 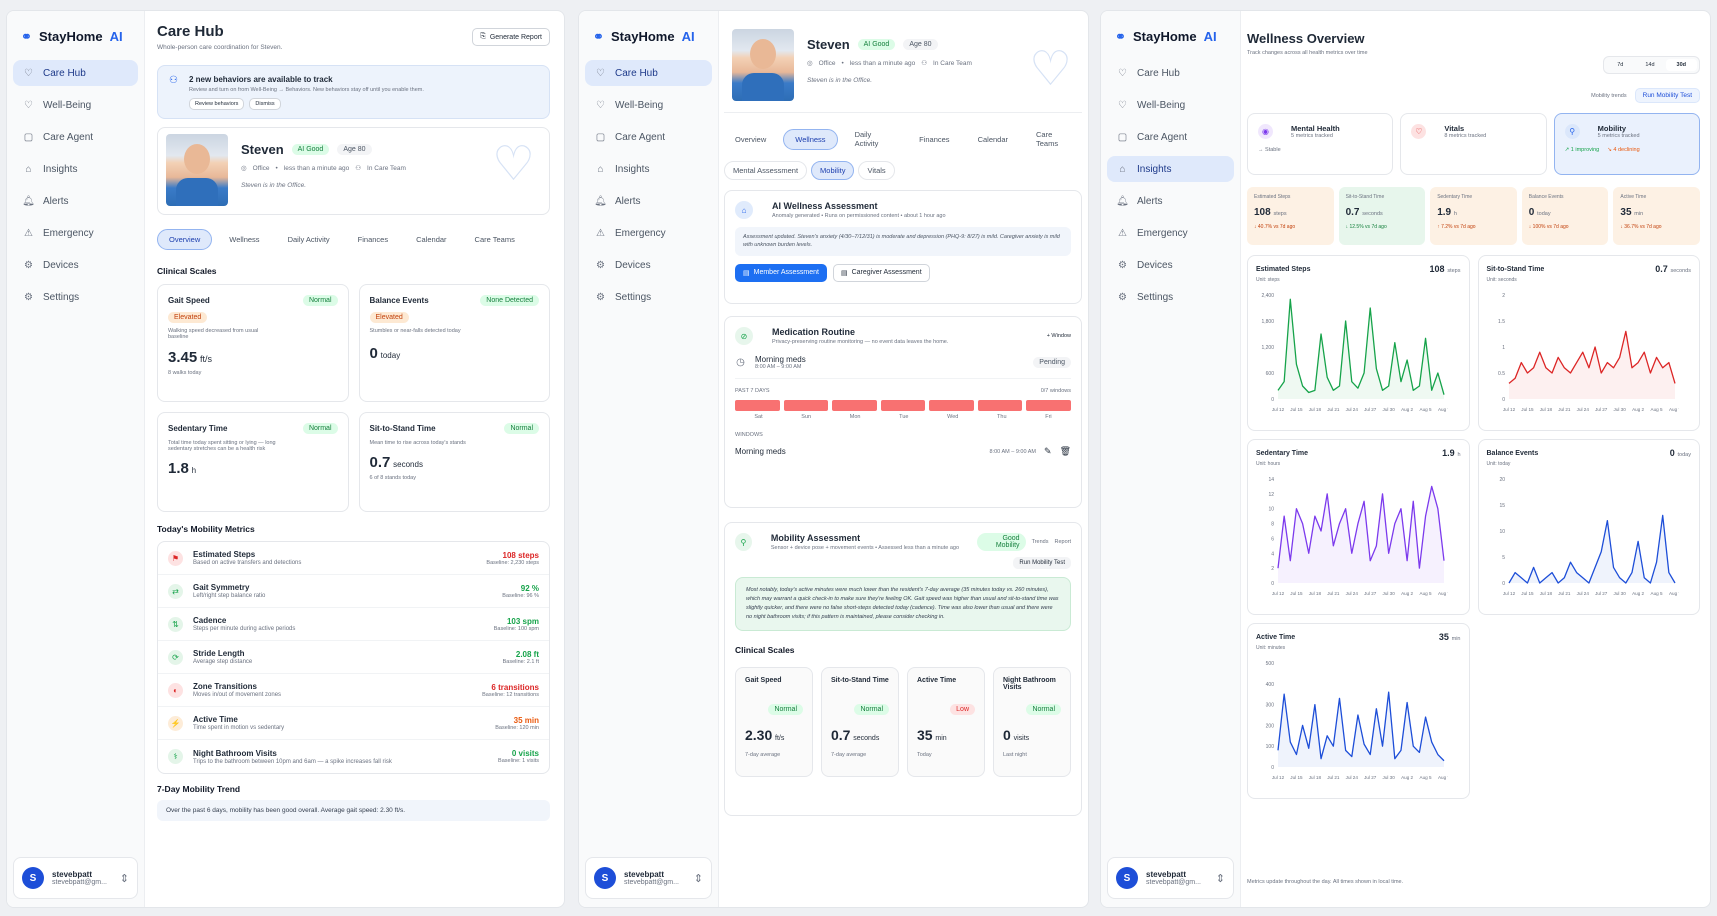 What do you see at coordinates (1048, 451) in the screenshot?
I see `edit-icon: ✎` at bounding box center [1048, 451].